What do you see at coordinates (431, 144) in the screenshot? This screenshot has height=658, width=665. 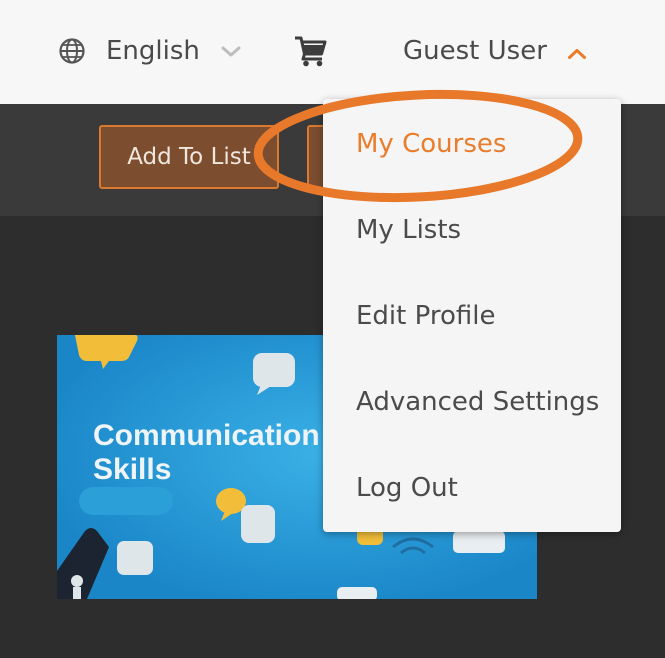 I see `menu-item-my-courses: My Courses` at bounding box center [431, 144].